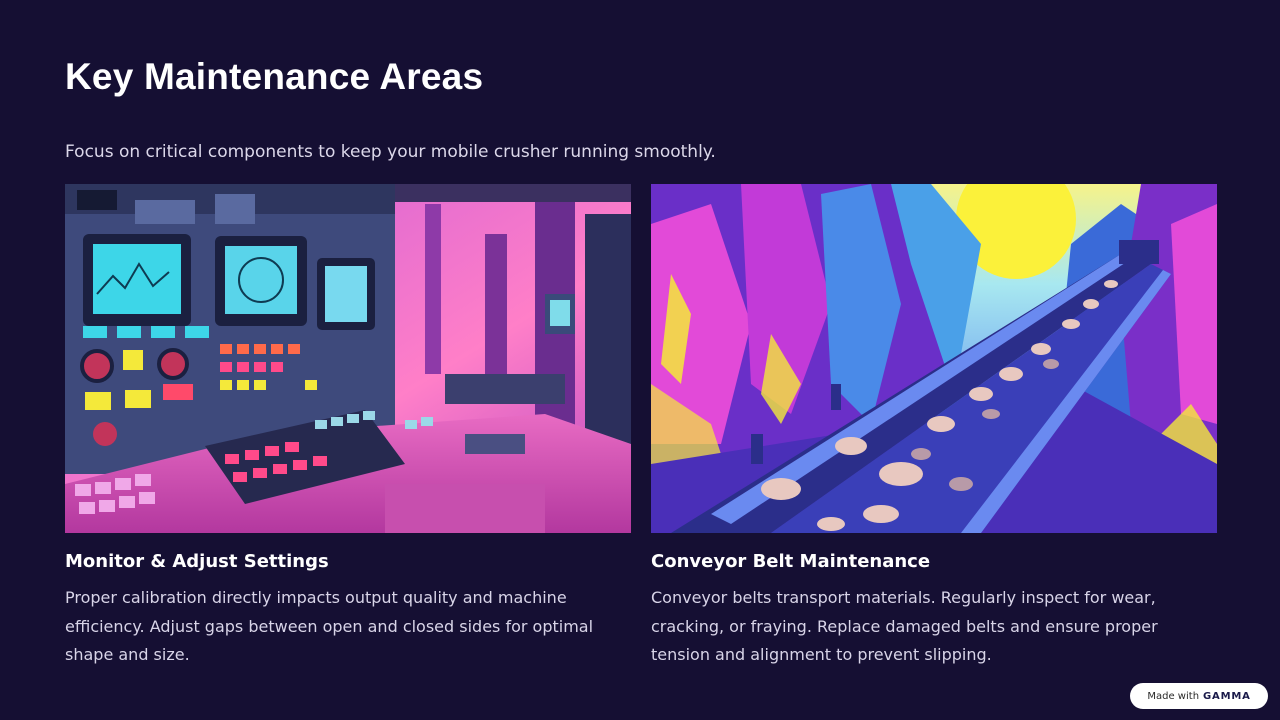 This screenshot has width=1280, height=720. What do you see at coordinates (1227, 696) in the screenshot?
I see `gamma-logo: GAMMA` at bounding box center [1227, 696].